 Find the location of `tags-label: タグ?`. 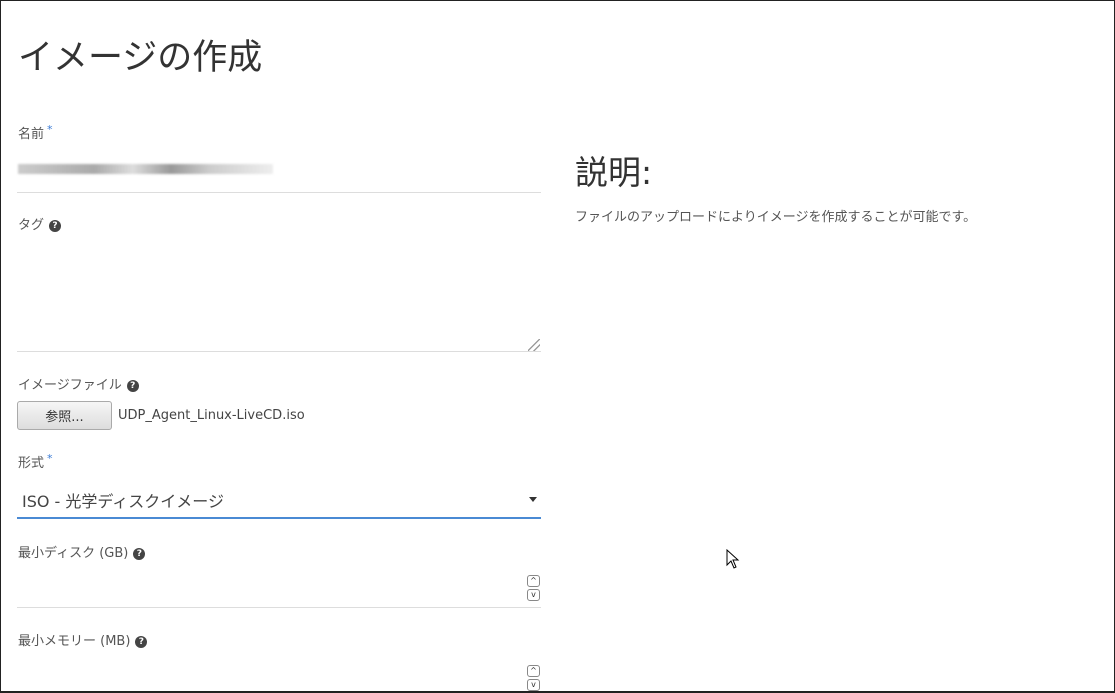

tags-label: タグ? is located at coordinates (40, 223).